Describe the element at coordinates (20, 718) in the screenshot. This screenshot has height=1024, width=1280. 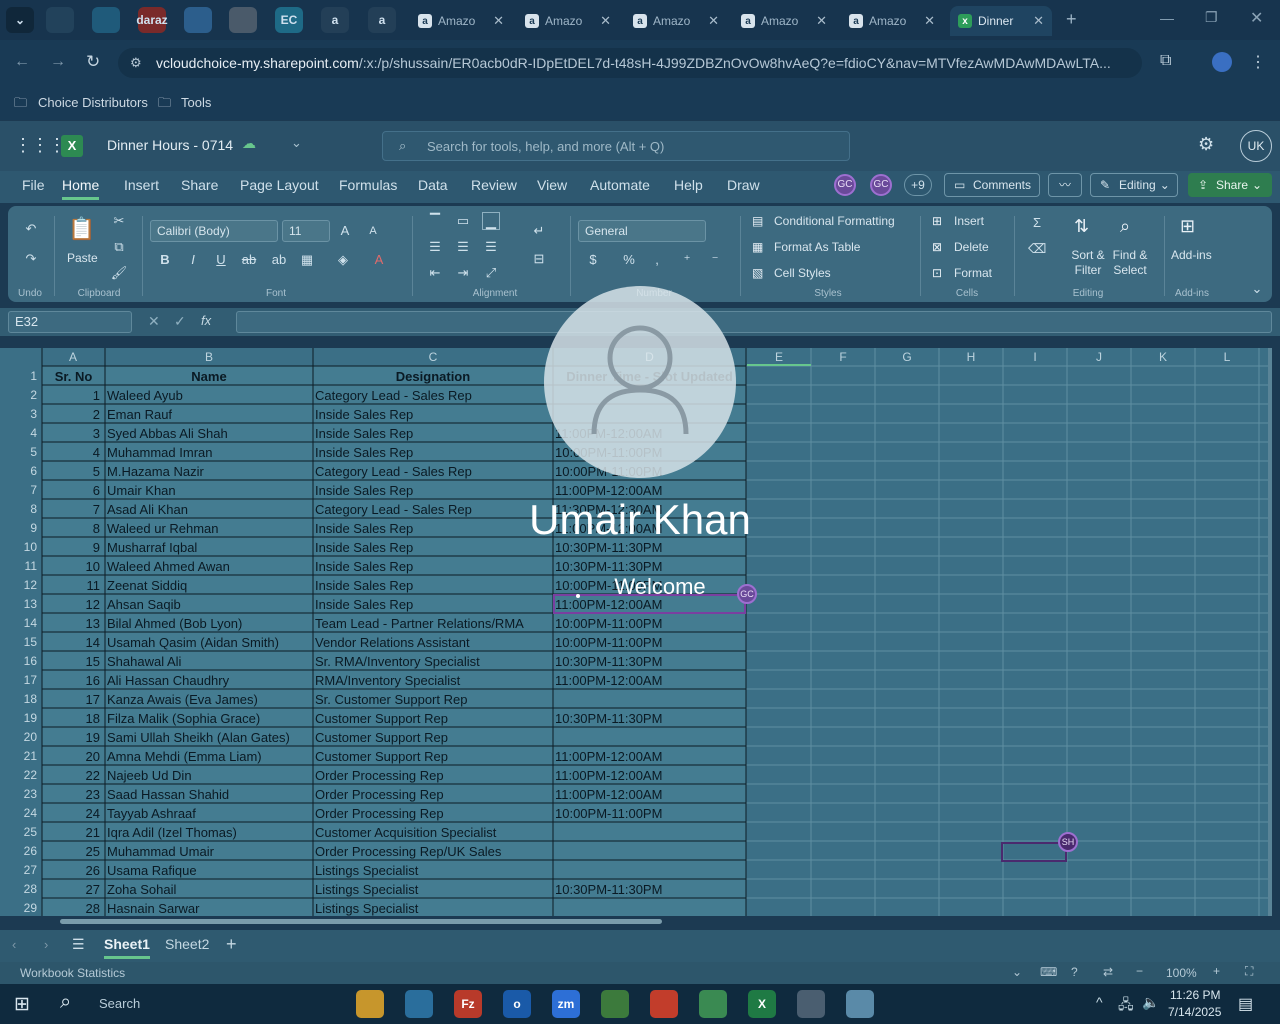
I see `row-number: 19` at that location.